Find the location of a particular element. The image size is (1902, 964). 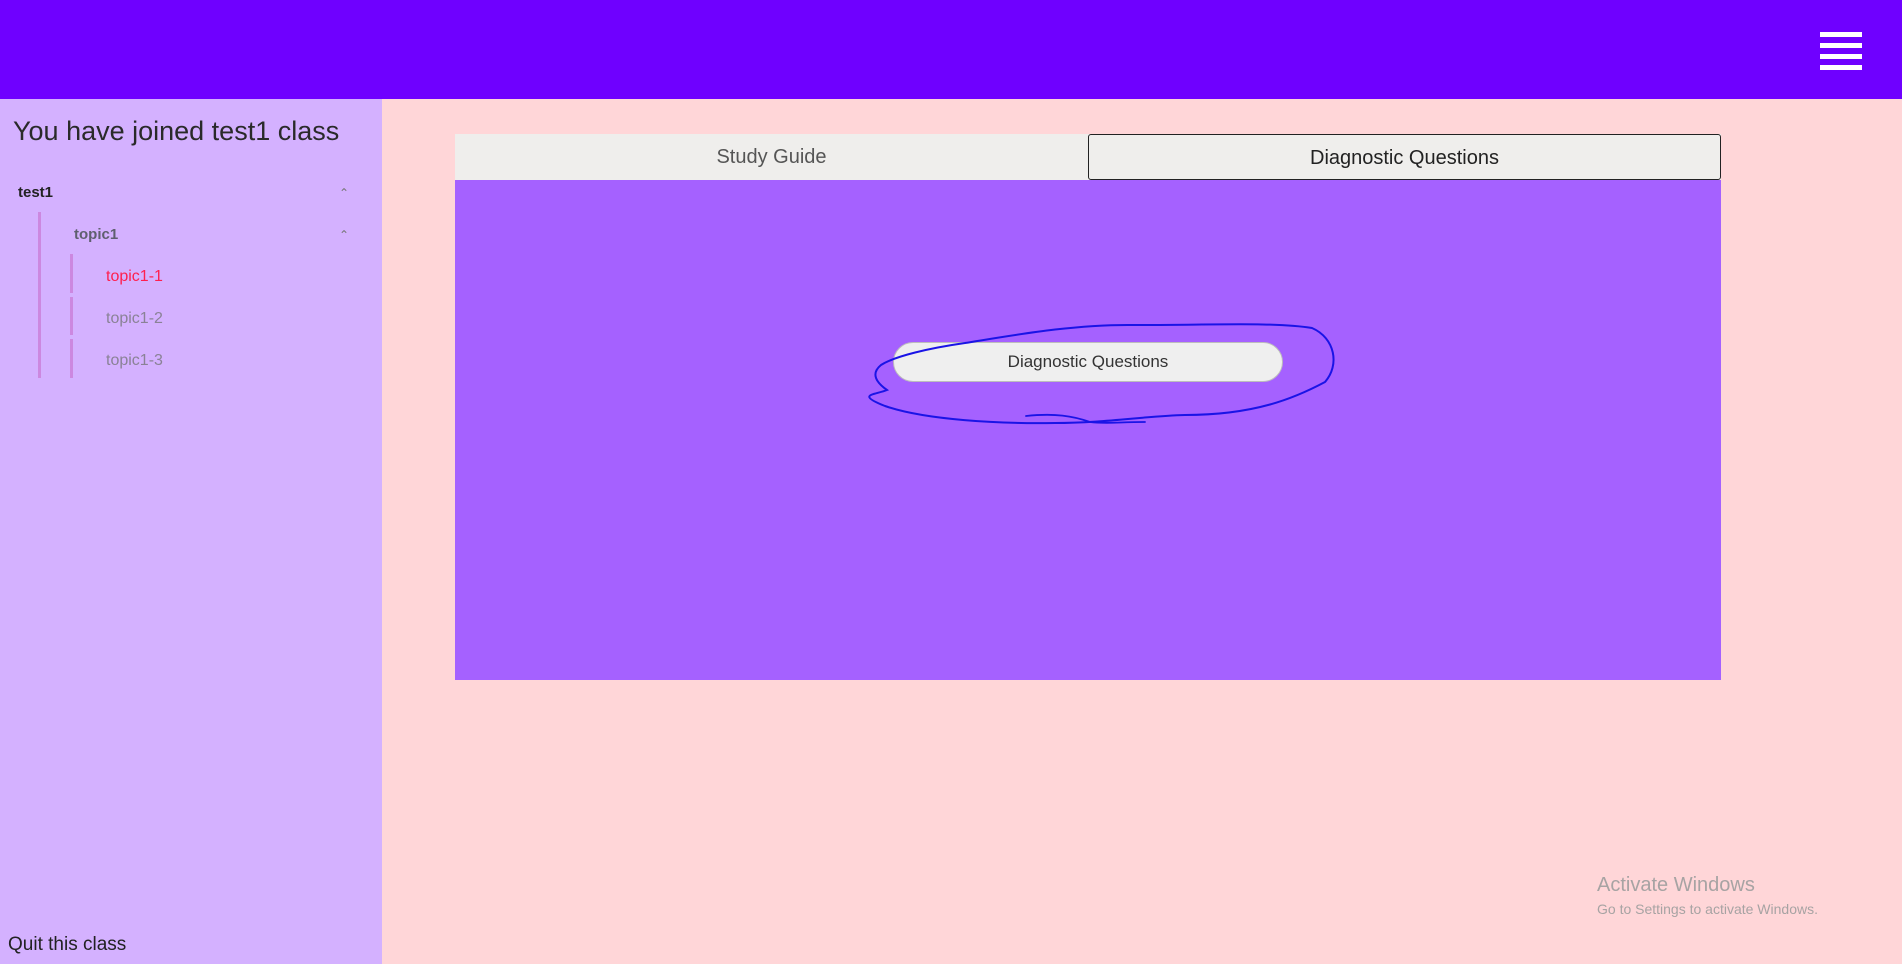

tree-item-class: test1 ⌃ is located at coordinates (184, 193).